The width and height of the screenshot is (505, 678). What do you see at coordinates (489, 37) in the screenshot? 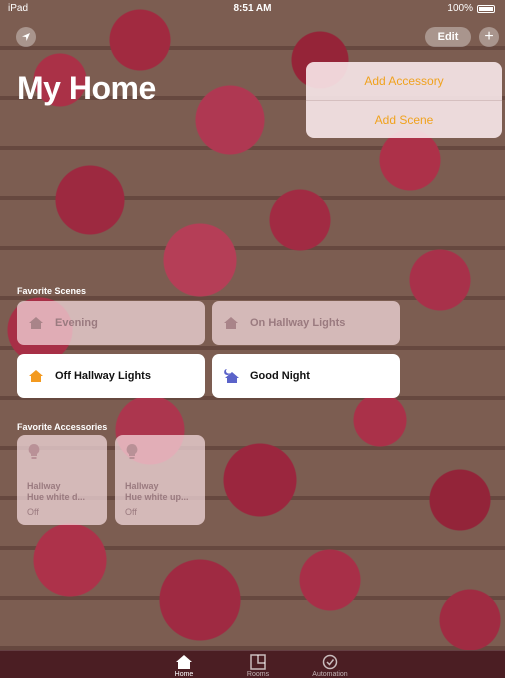
I see `add-button: +` at bounding box center [489, 37].